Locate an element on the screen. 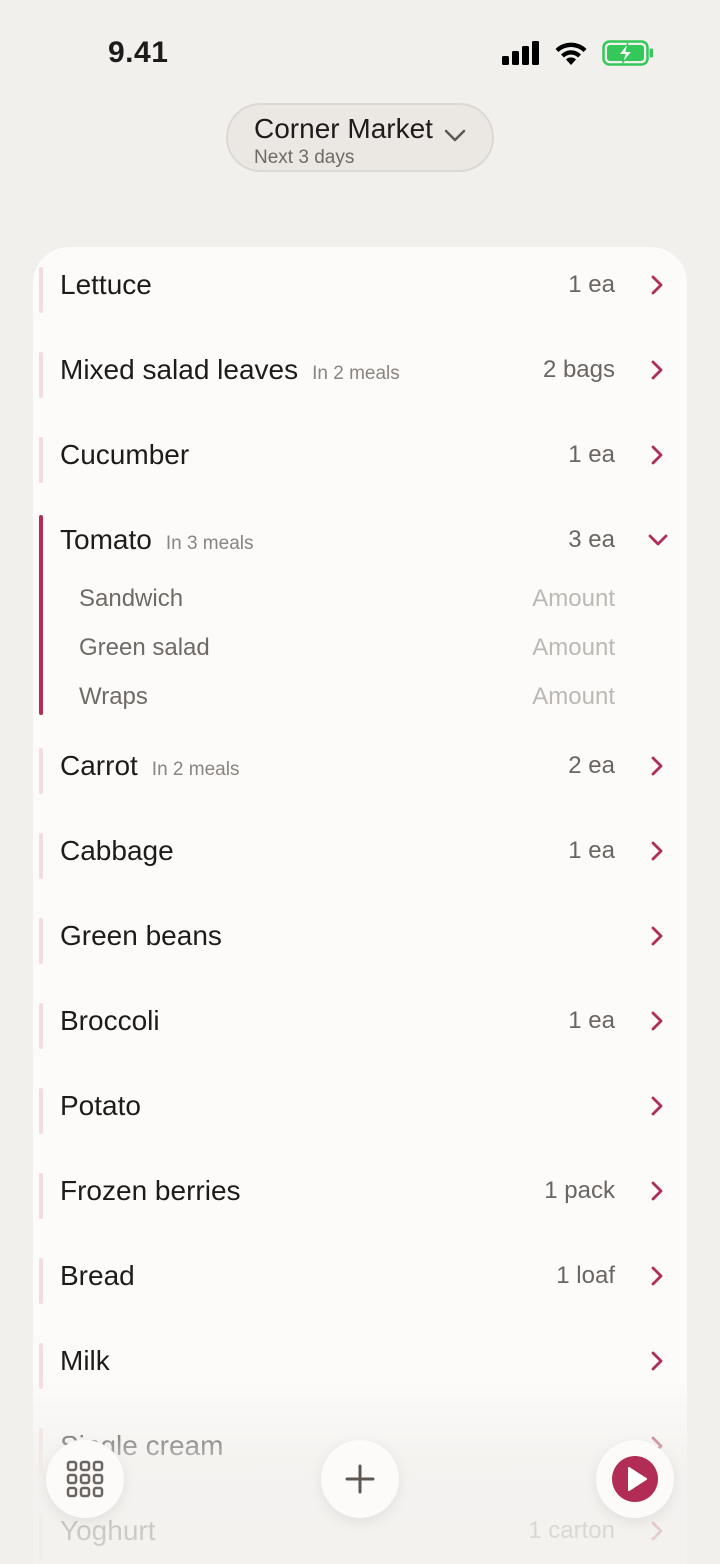 The image size is (720, 1564). item-name: Frozen berries is located at coordinates (150, 1190).